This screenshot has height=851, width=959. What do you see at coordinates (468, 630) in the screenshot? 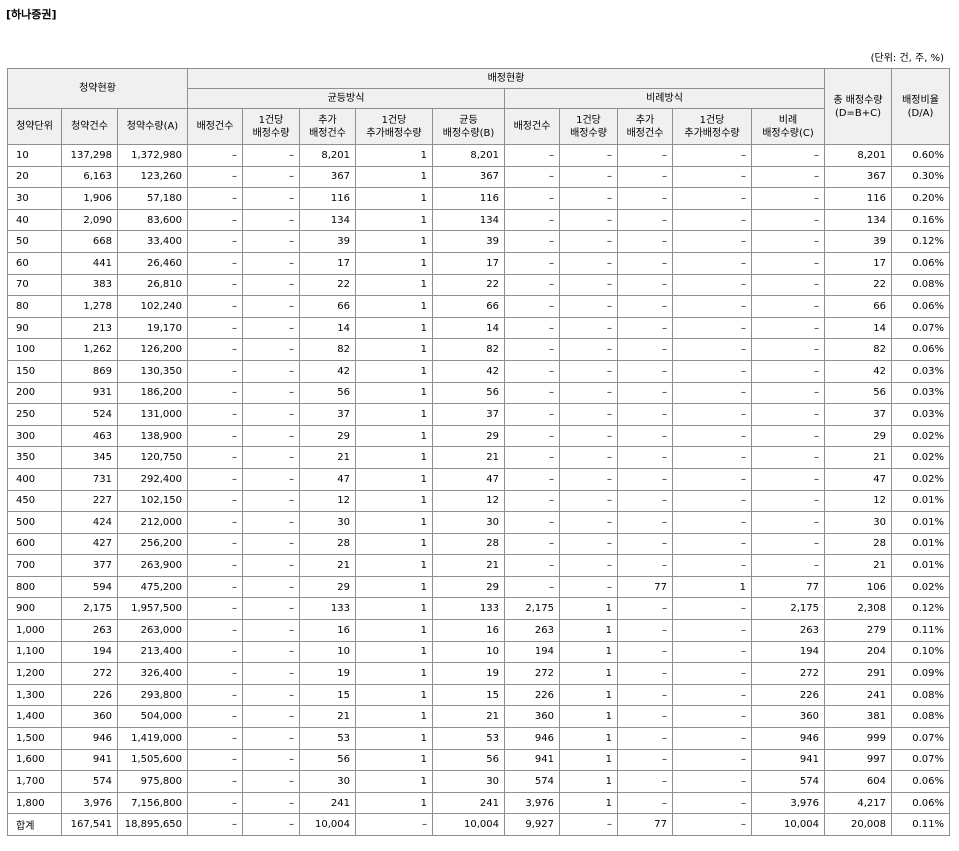
I see `table-cell: 16` at bounding box center [468, 630].